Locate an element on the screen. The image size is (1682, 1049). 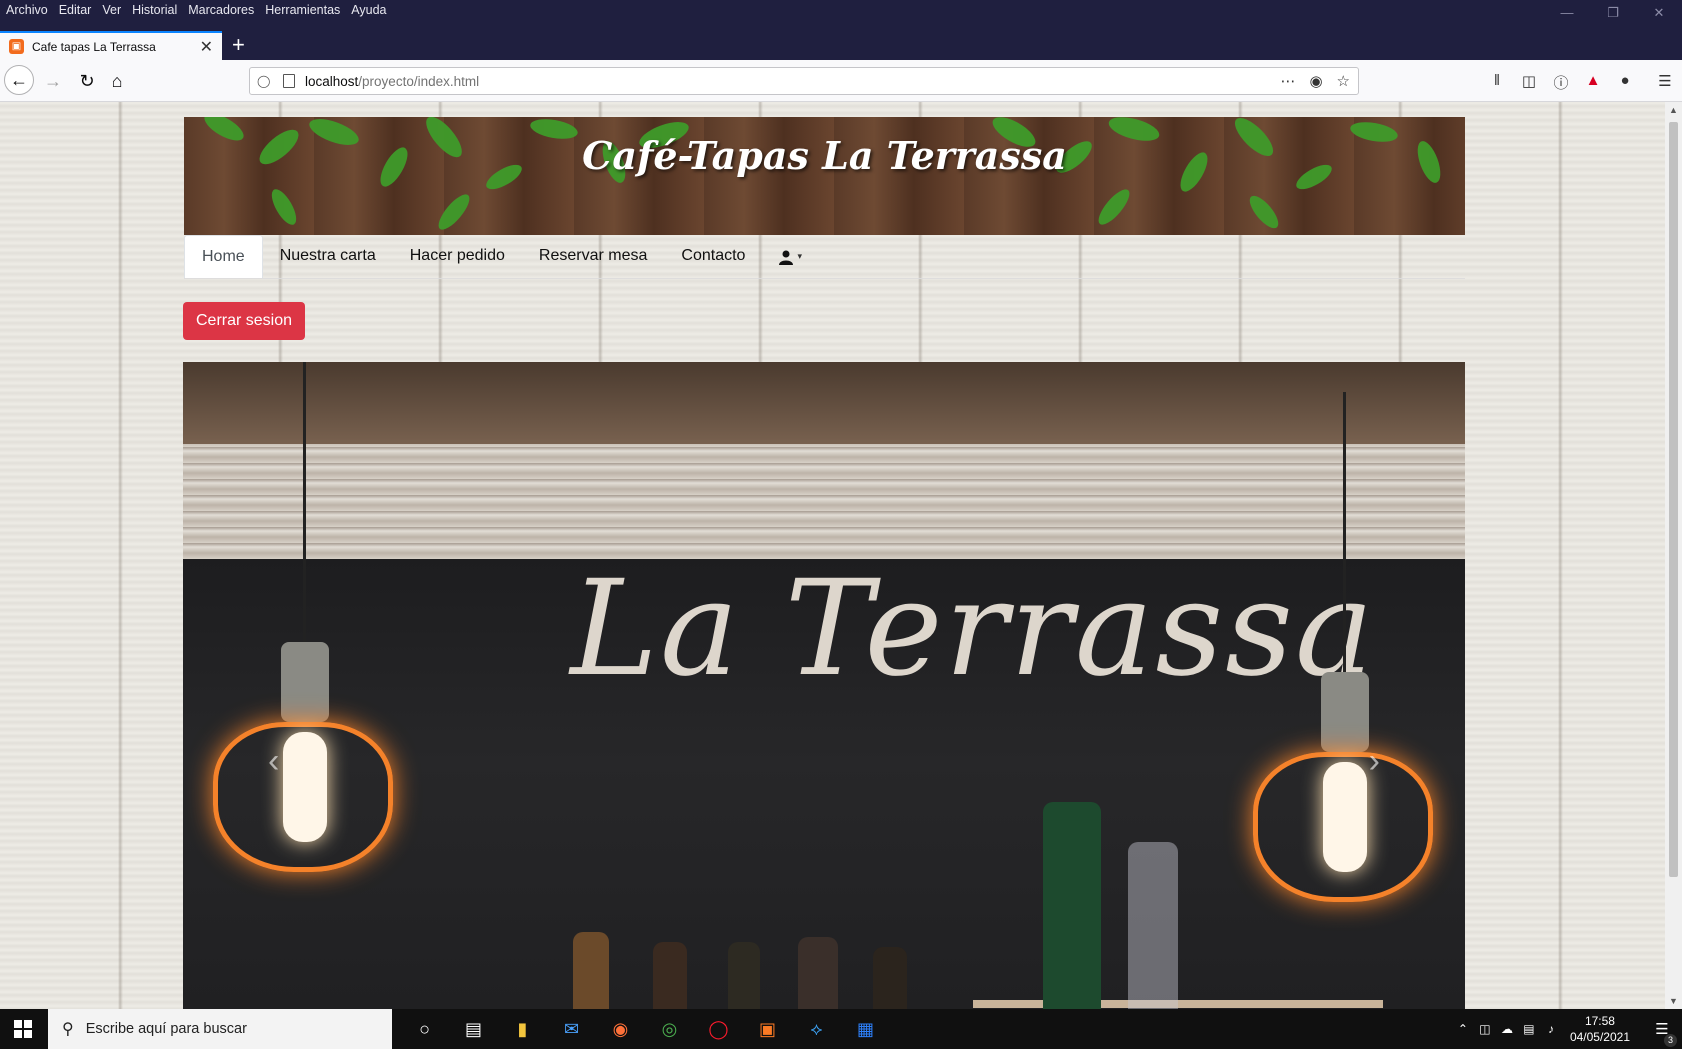
tray-network-icon: ▤ is located at coordinates (1529, 1029).